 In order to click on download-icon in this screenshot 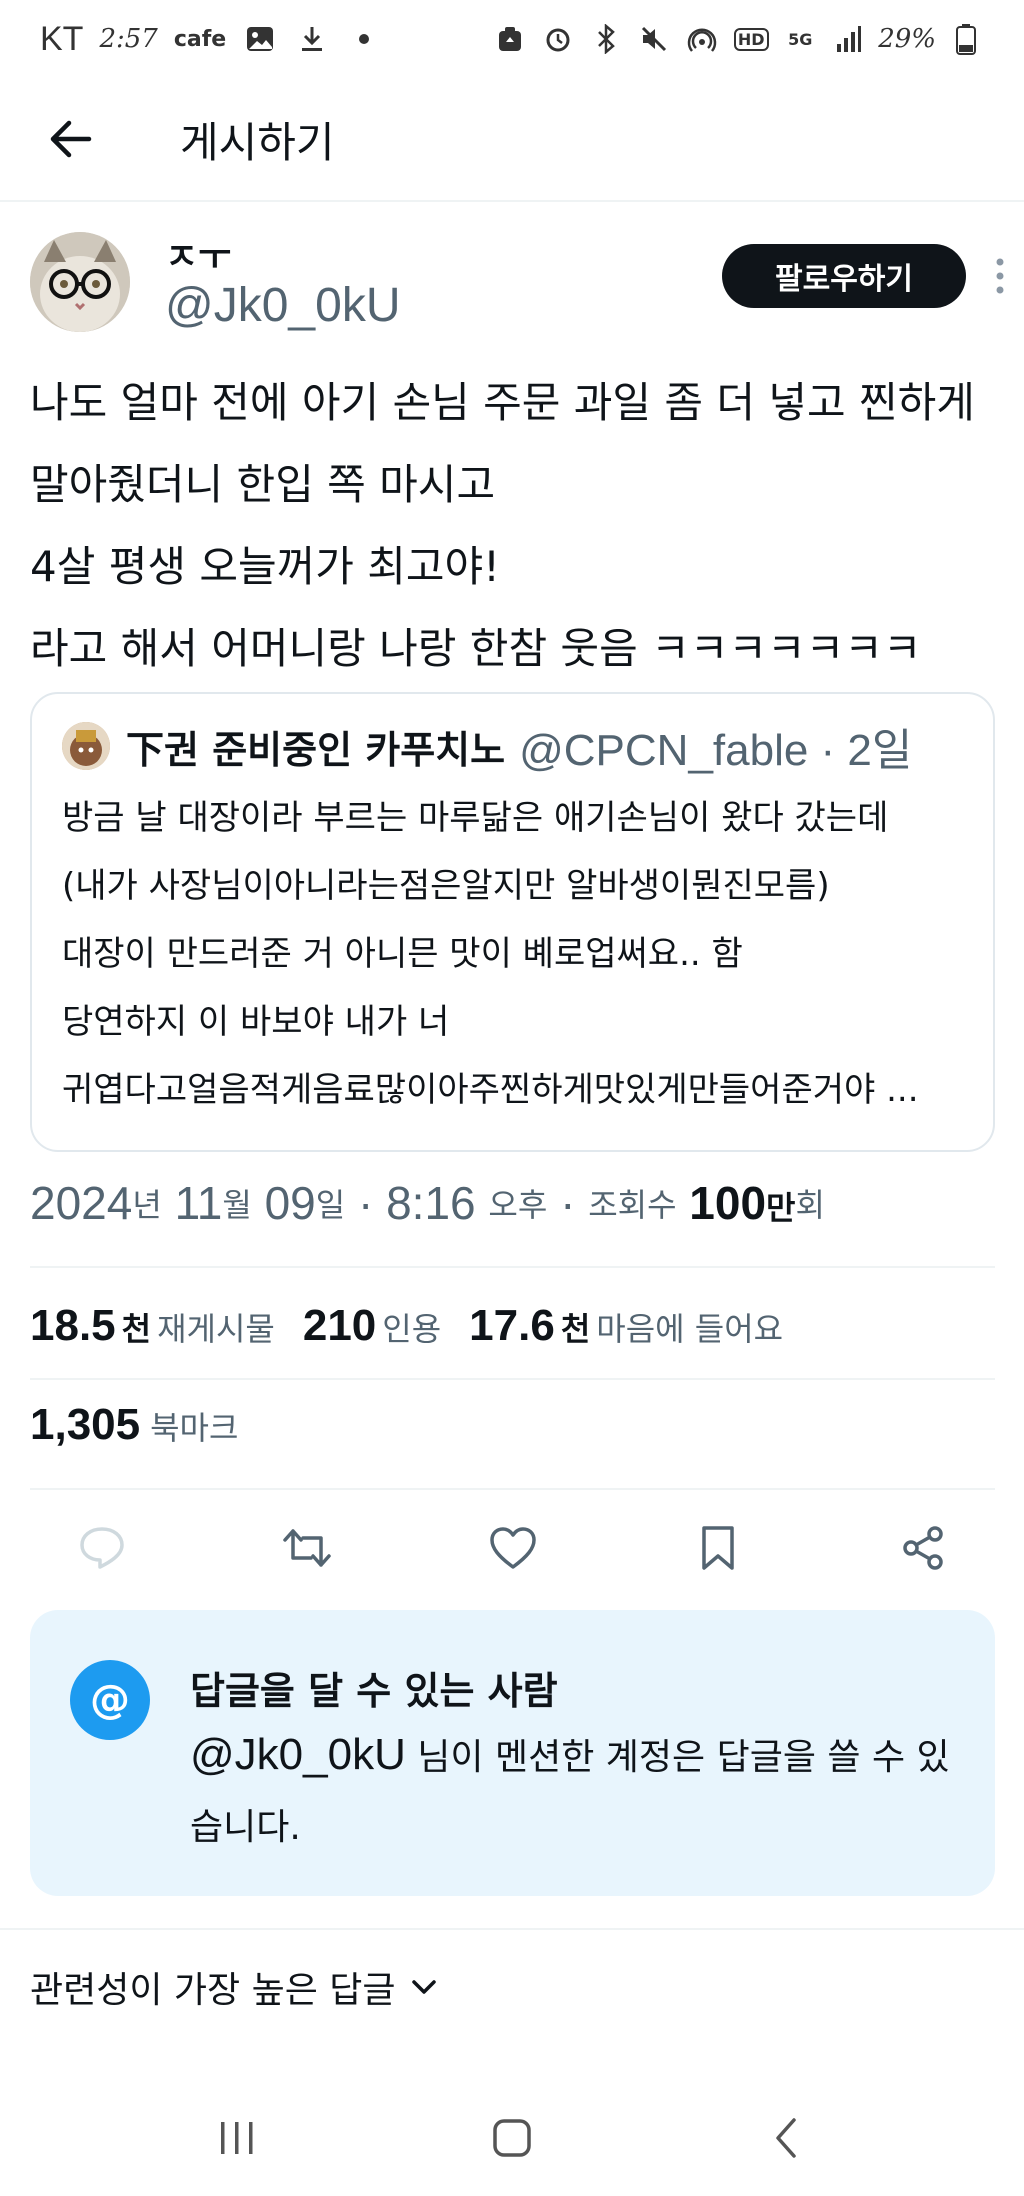, I will do `click(312, 39)`.